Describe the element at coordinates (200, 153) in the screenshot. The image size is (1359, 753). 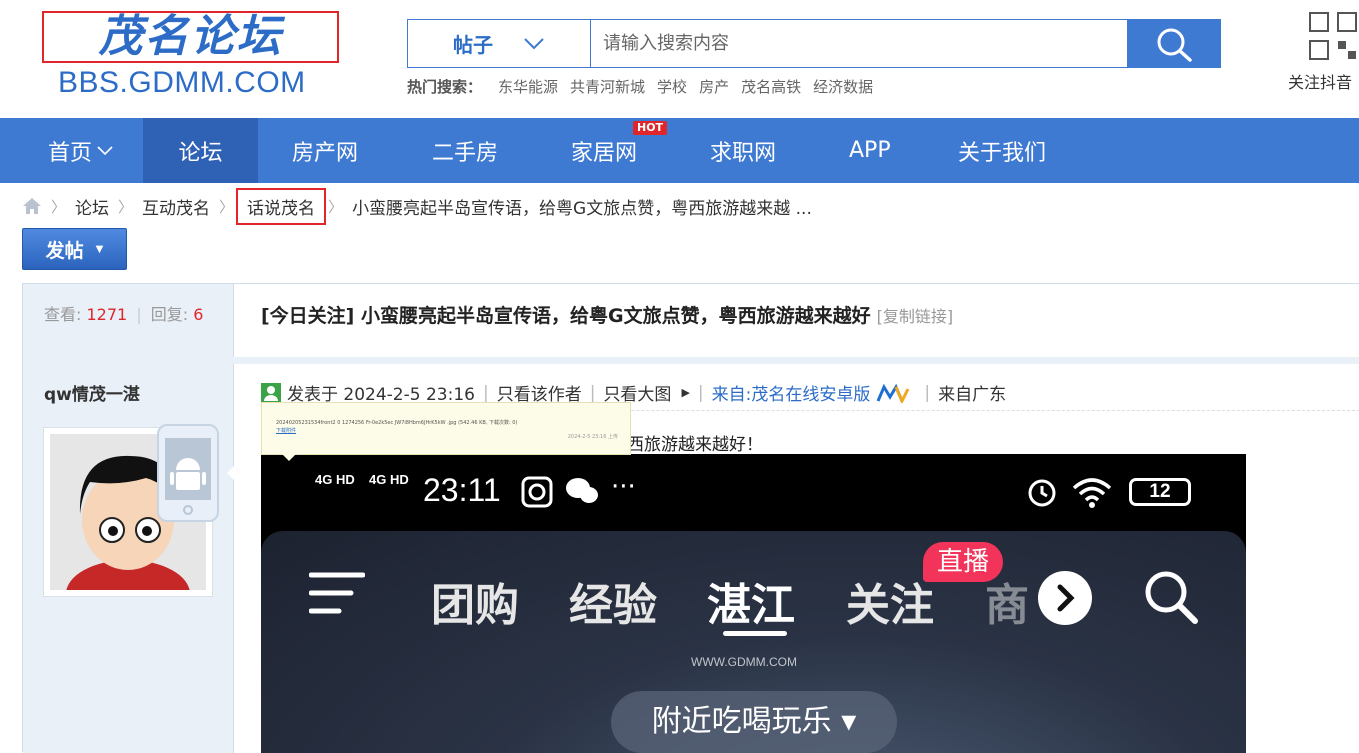
I see `nav-forum-label: 论坛` at that location.